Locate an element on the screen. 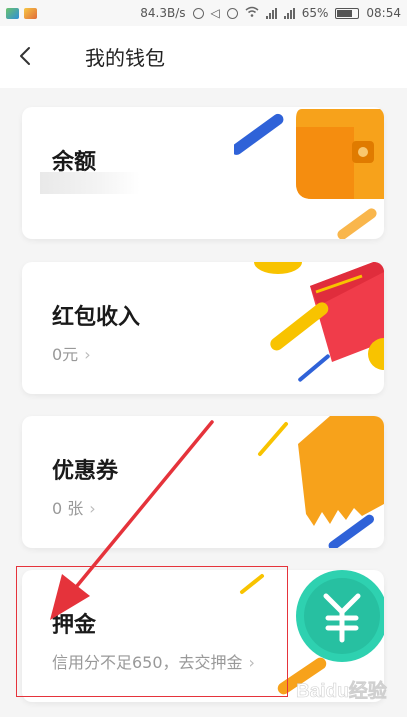  battery-icon is located at coordinates (347, 13).